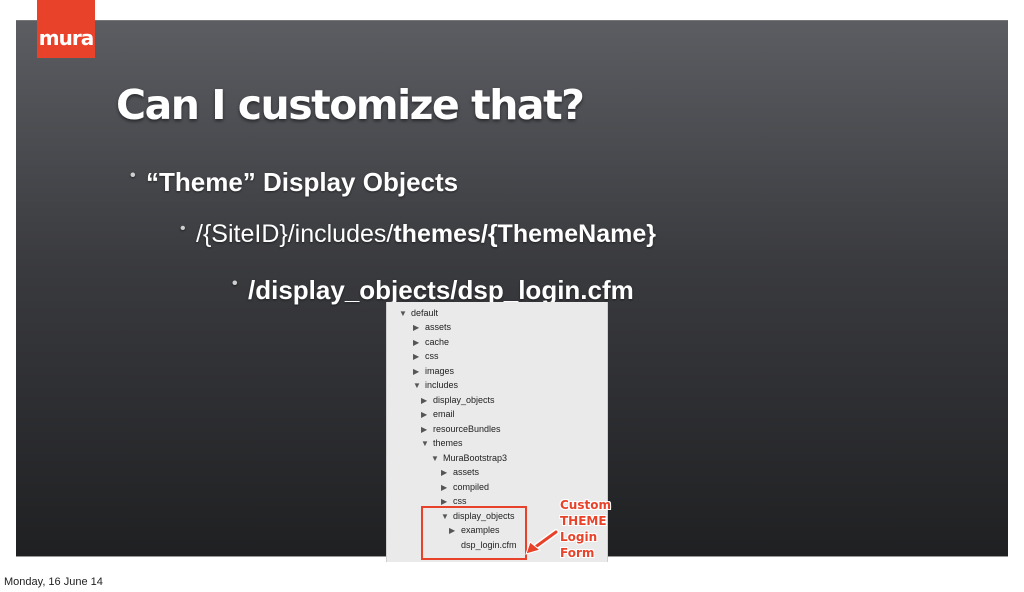 This screenshot has width=1024, height=592. I want to click on bullet-text: “Theme” Display Objects, so click(302, 182).